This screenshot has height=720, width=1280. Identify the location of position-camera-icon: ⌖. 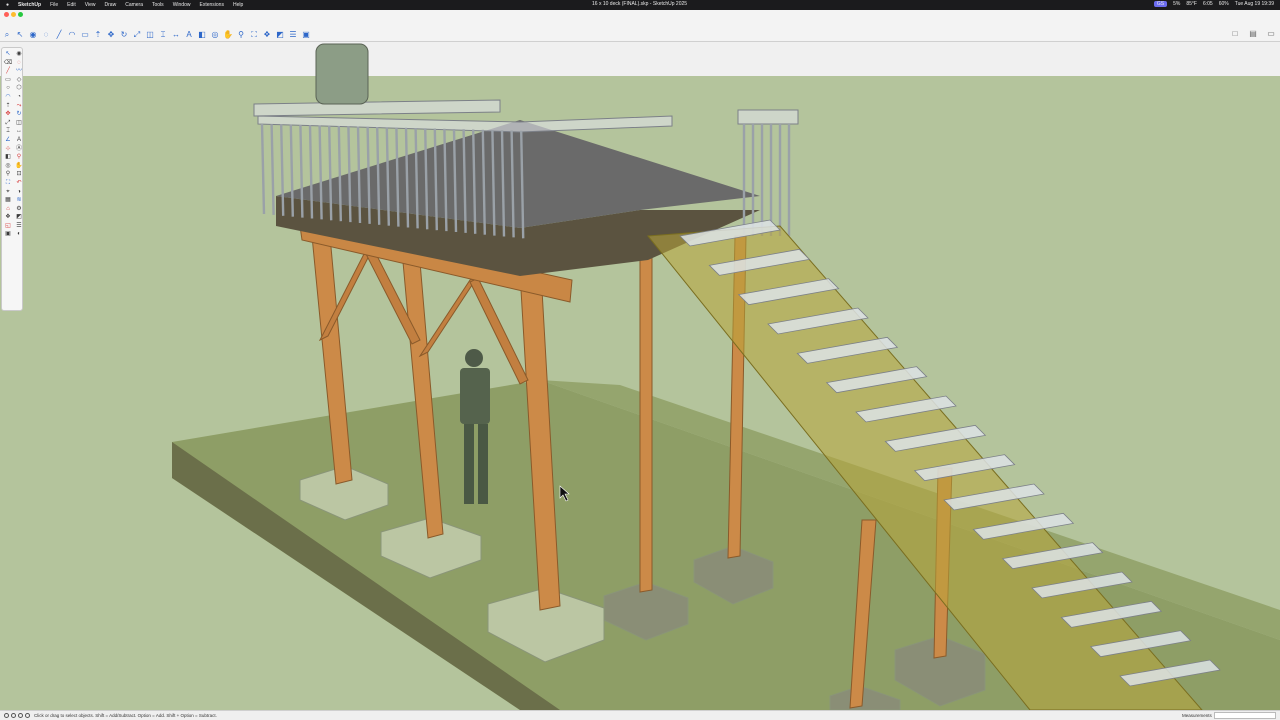
(8, 192).